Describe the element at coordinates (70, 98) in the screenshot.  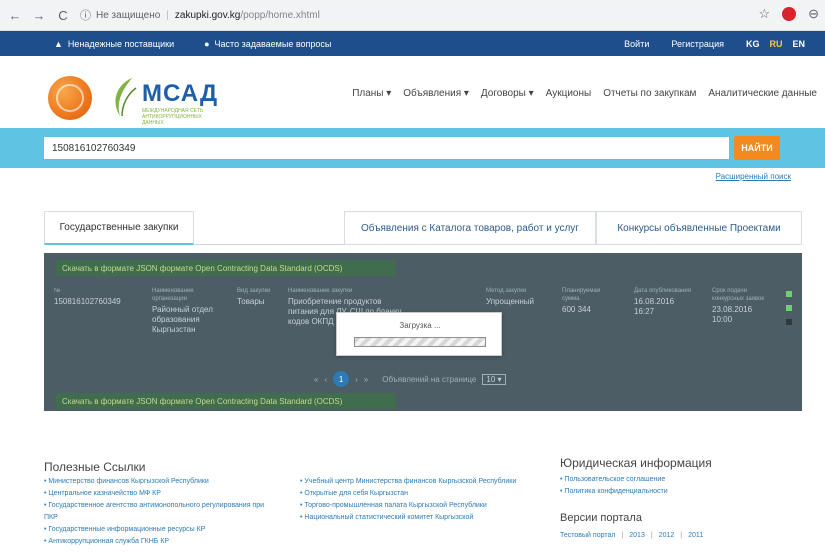
I see `globe-logo-icon` at that location.